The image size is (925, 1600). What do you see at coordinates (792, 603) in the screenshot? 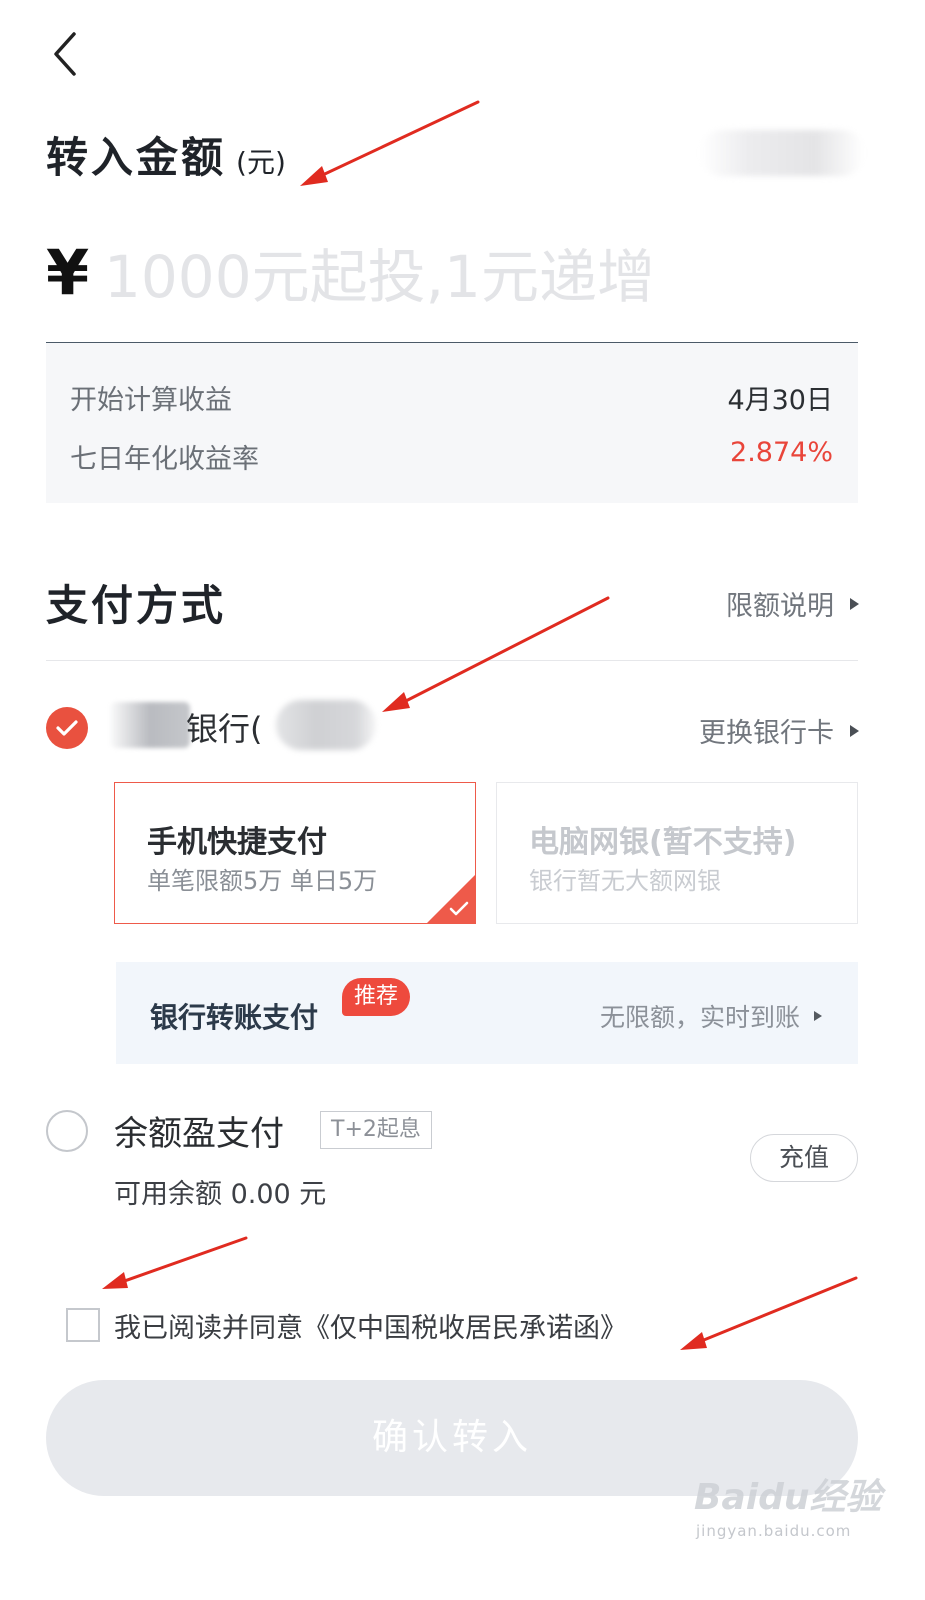
I see `limit-explanation-link: 限额说明` at bounding box center [792, 603].